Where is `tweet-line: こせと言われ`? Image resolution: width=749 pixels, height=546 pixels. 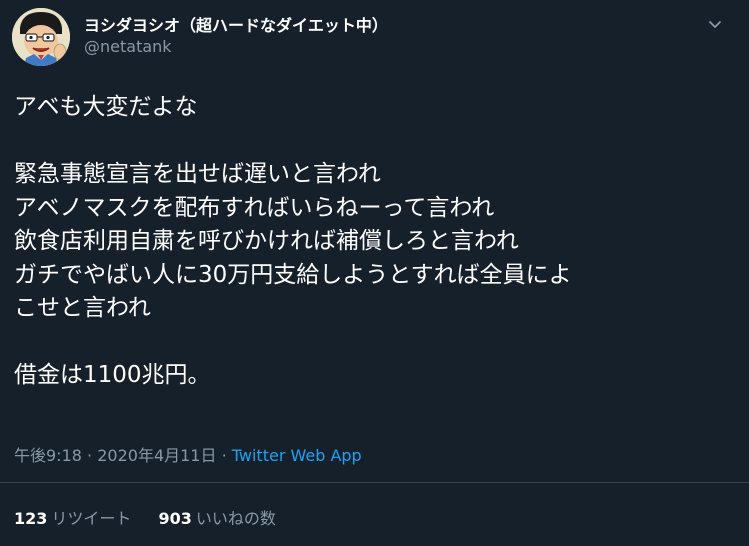
tweet-line: こせと言われ is located at coordinates (82, 308).